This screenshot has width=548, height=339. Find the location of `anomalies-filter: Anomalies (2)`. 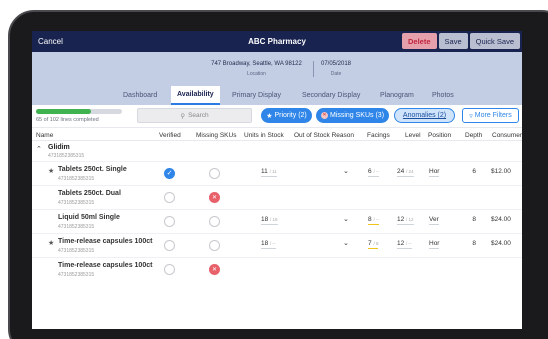

anomalies-filter: Anomalies (2) is located at coordinates (424, 115).